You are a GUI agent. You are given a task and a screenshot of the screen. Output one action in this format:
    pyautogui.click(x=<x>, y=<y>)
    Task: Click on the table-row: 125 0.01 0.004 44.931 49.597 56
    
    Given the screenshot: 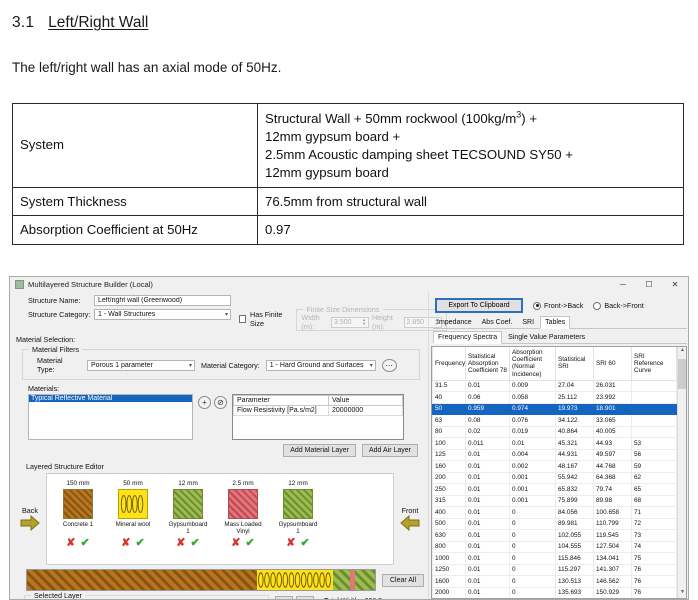 What is the action you would take?
    pyautogui.click(x=555, y=455)
    